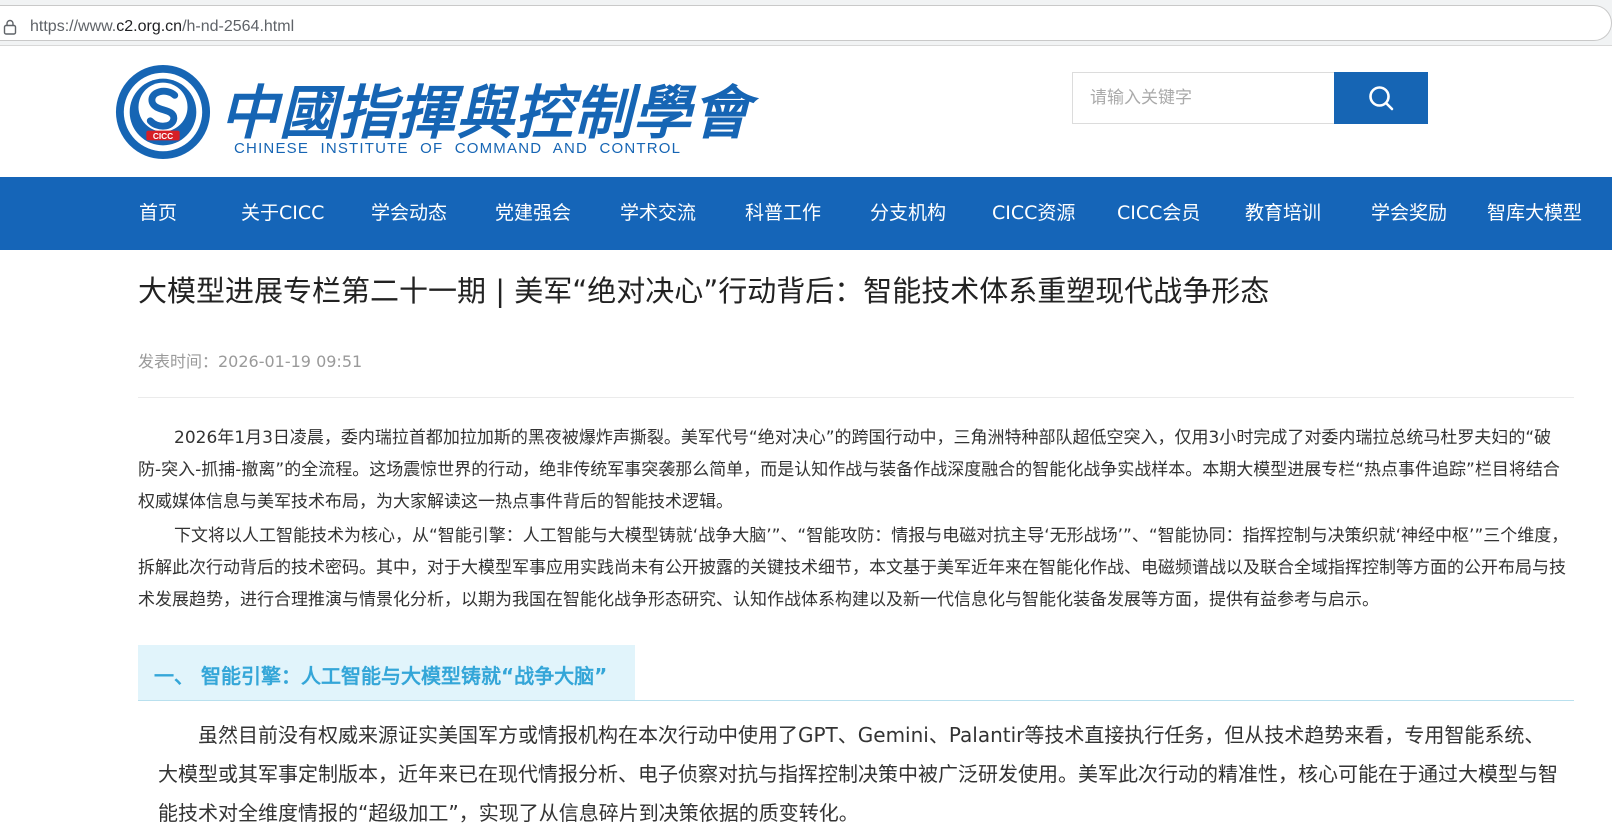 The height and width of the screenshot is (832, 1612). I want to click on cicc-emblem-logo: CICC, so click(163, 112).